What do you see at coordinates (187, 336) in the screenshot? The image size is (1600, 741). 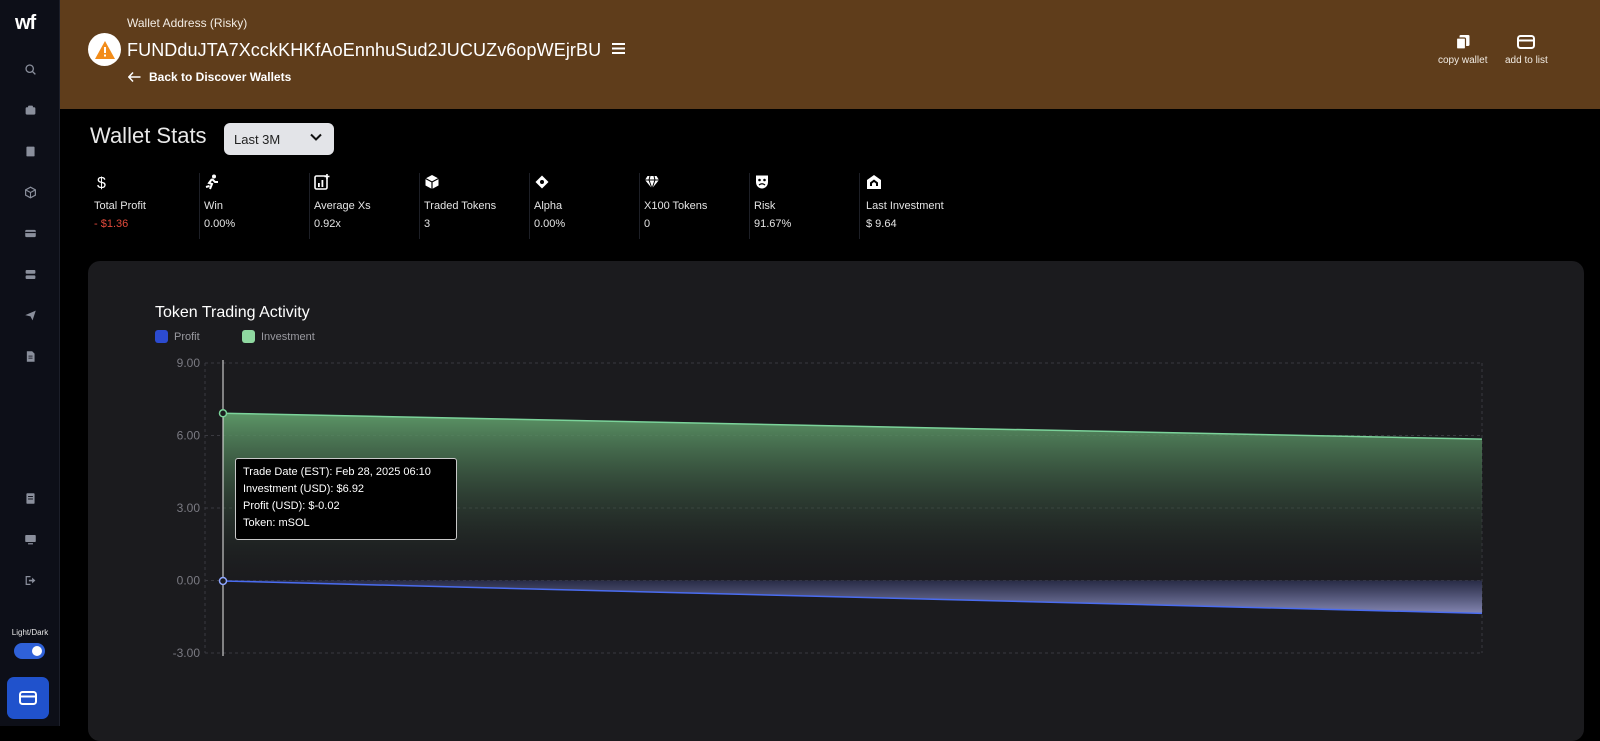 I see `legend-label: Profit` at bounding box center [187, 336].